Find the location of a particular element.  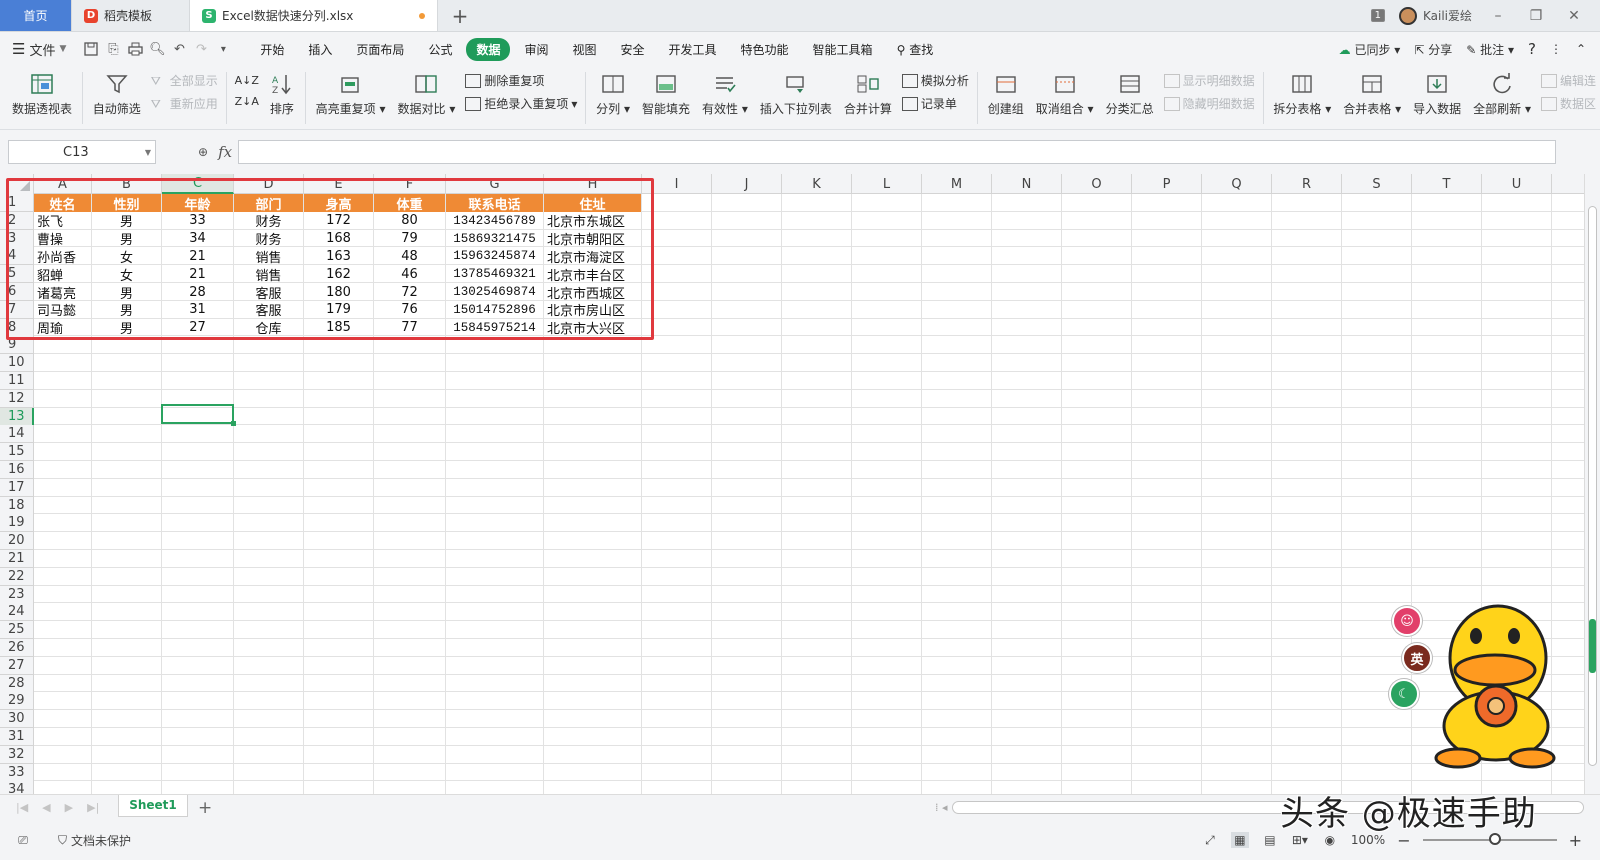

row-header-19: 19 is located at coordinates (17, 523).